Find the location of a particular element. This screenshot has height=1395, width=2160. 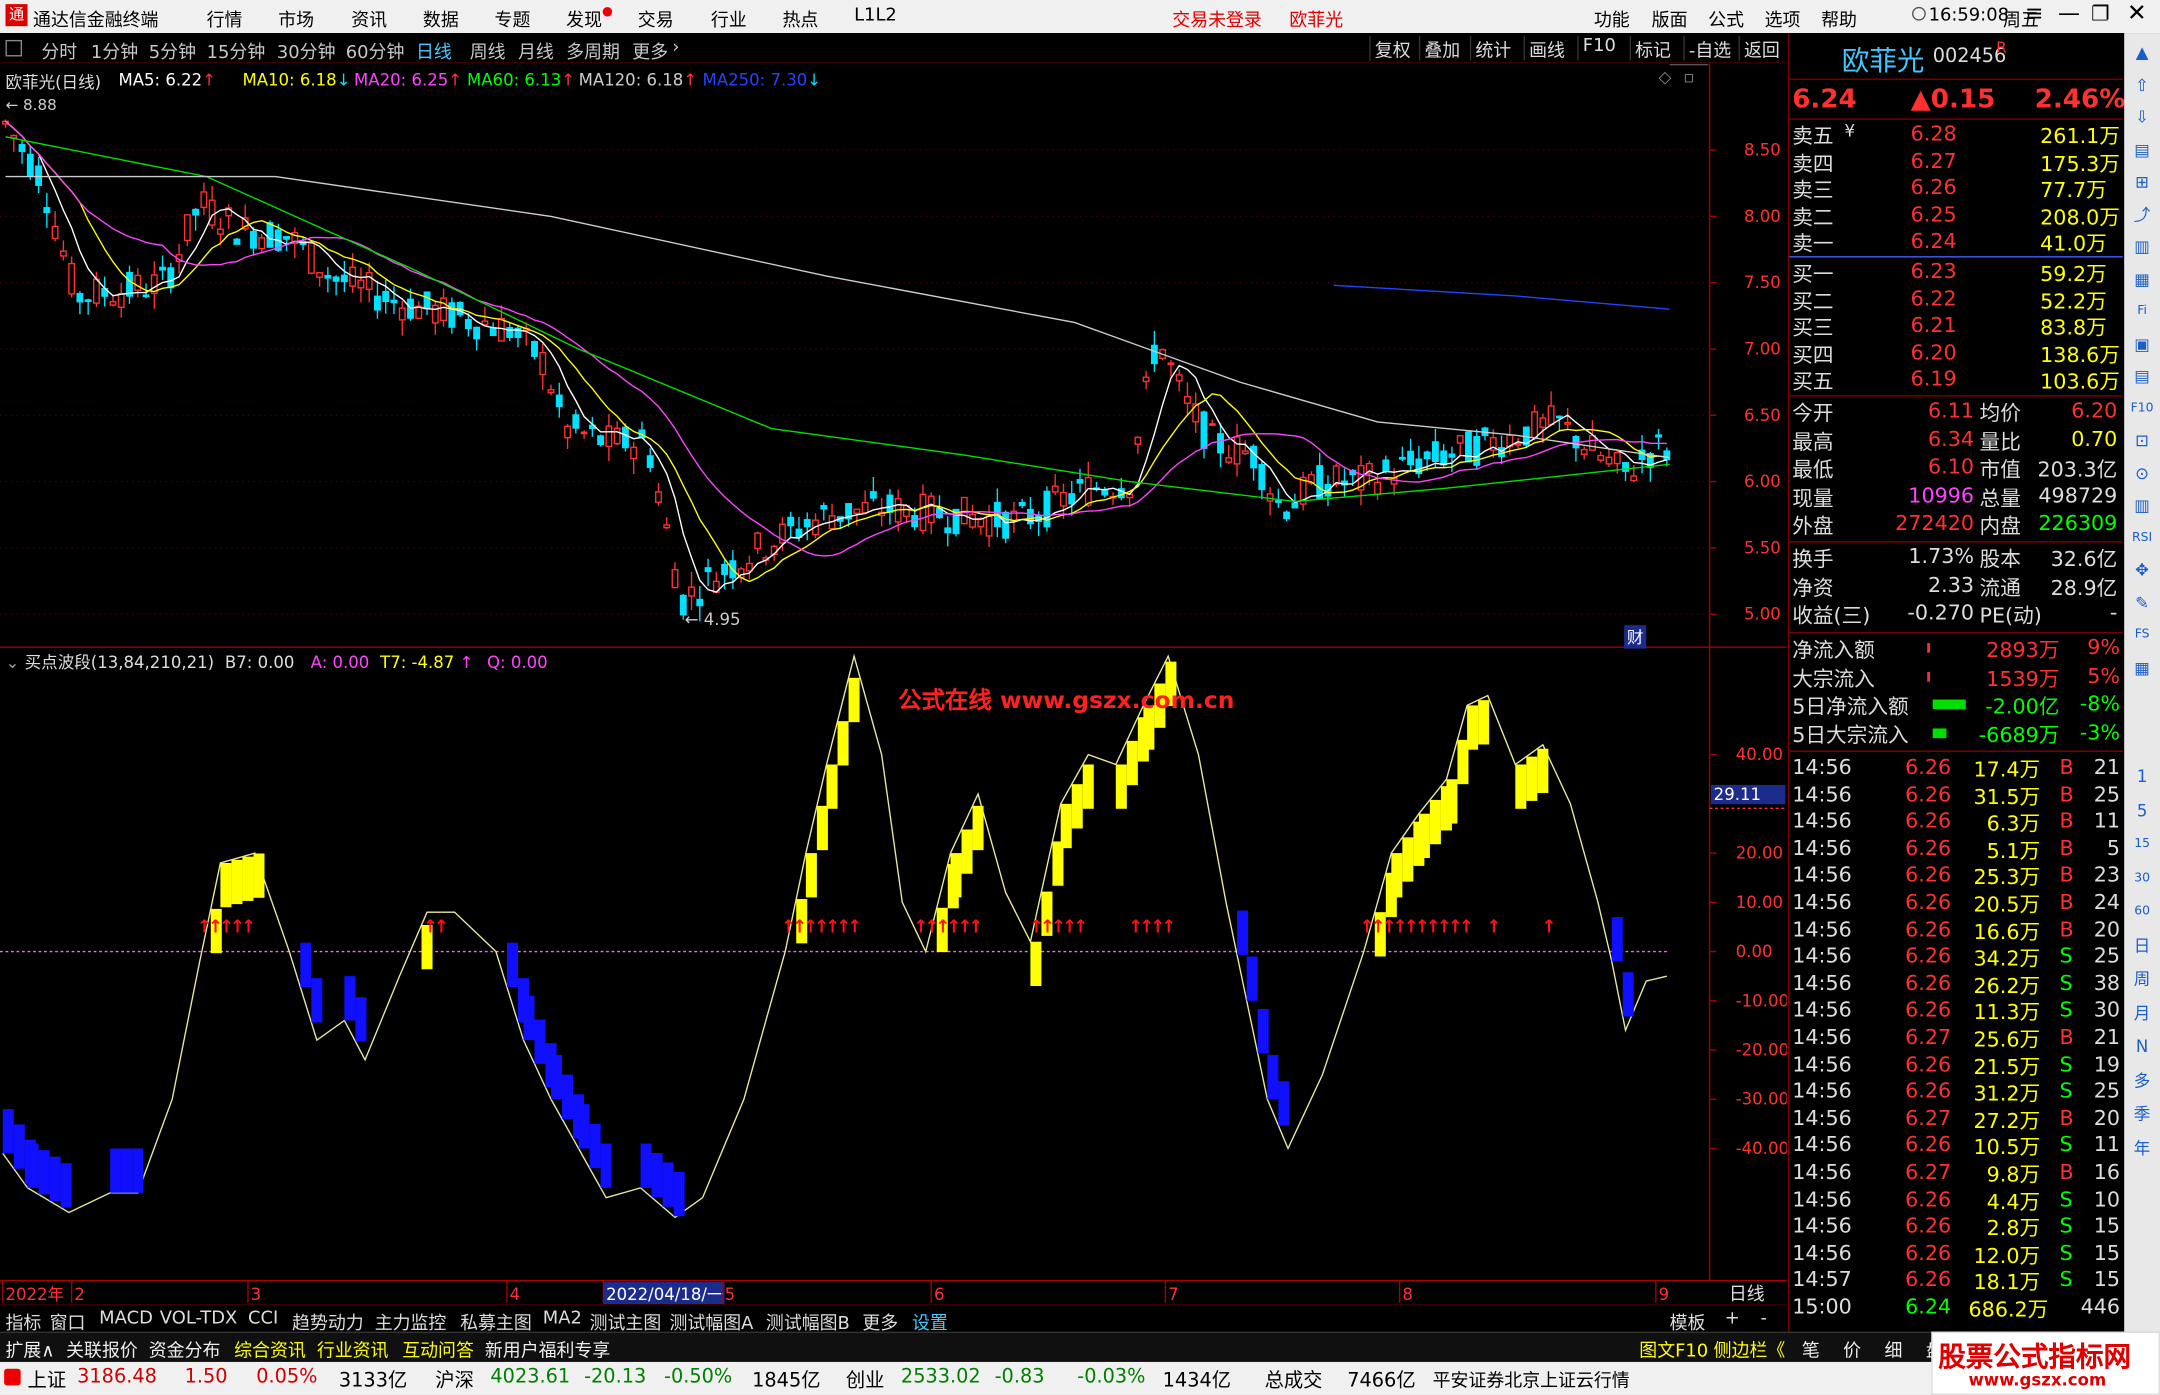

side-tool-icon: N is located at coordinates (2142, 1047).